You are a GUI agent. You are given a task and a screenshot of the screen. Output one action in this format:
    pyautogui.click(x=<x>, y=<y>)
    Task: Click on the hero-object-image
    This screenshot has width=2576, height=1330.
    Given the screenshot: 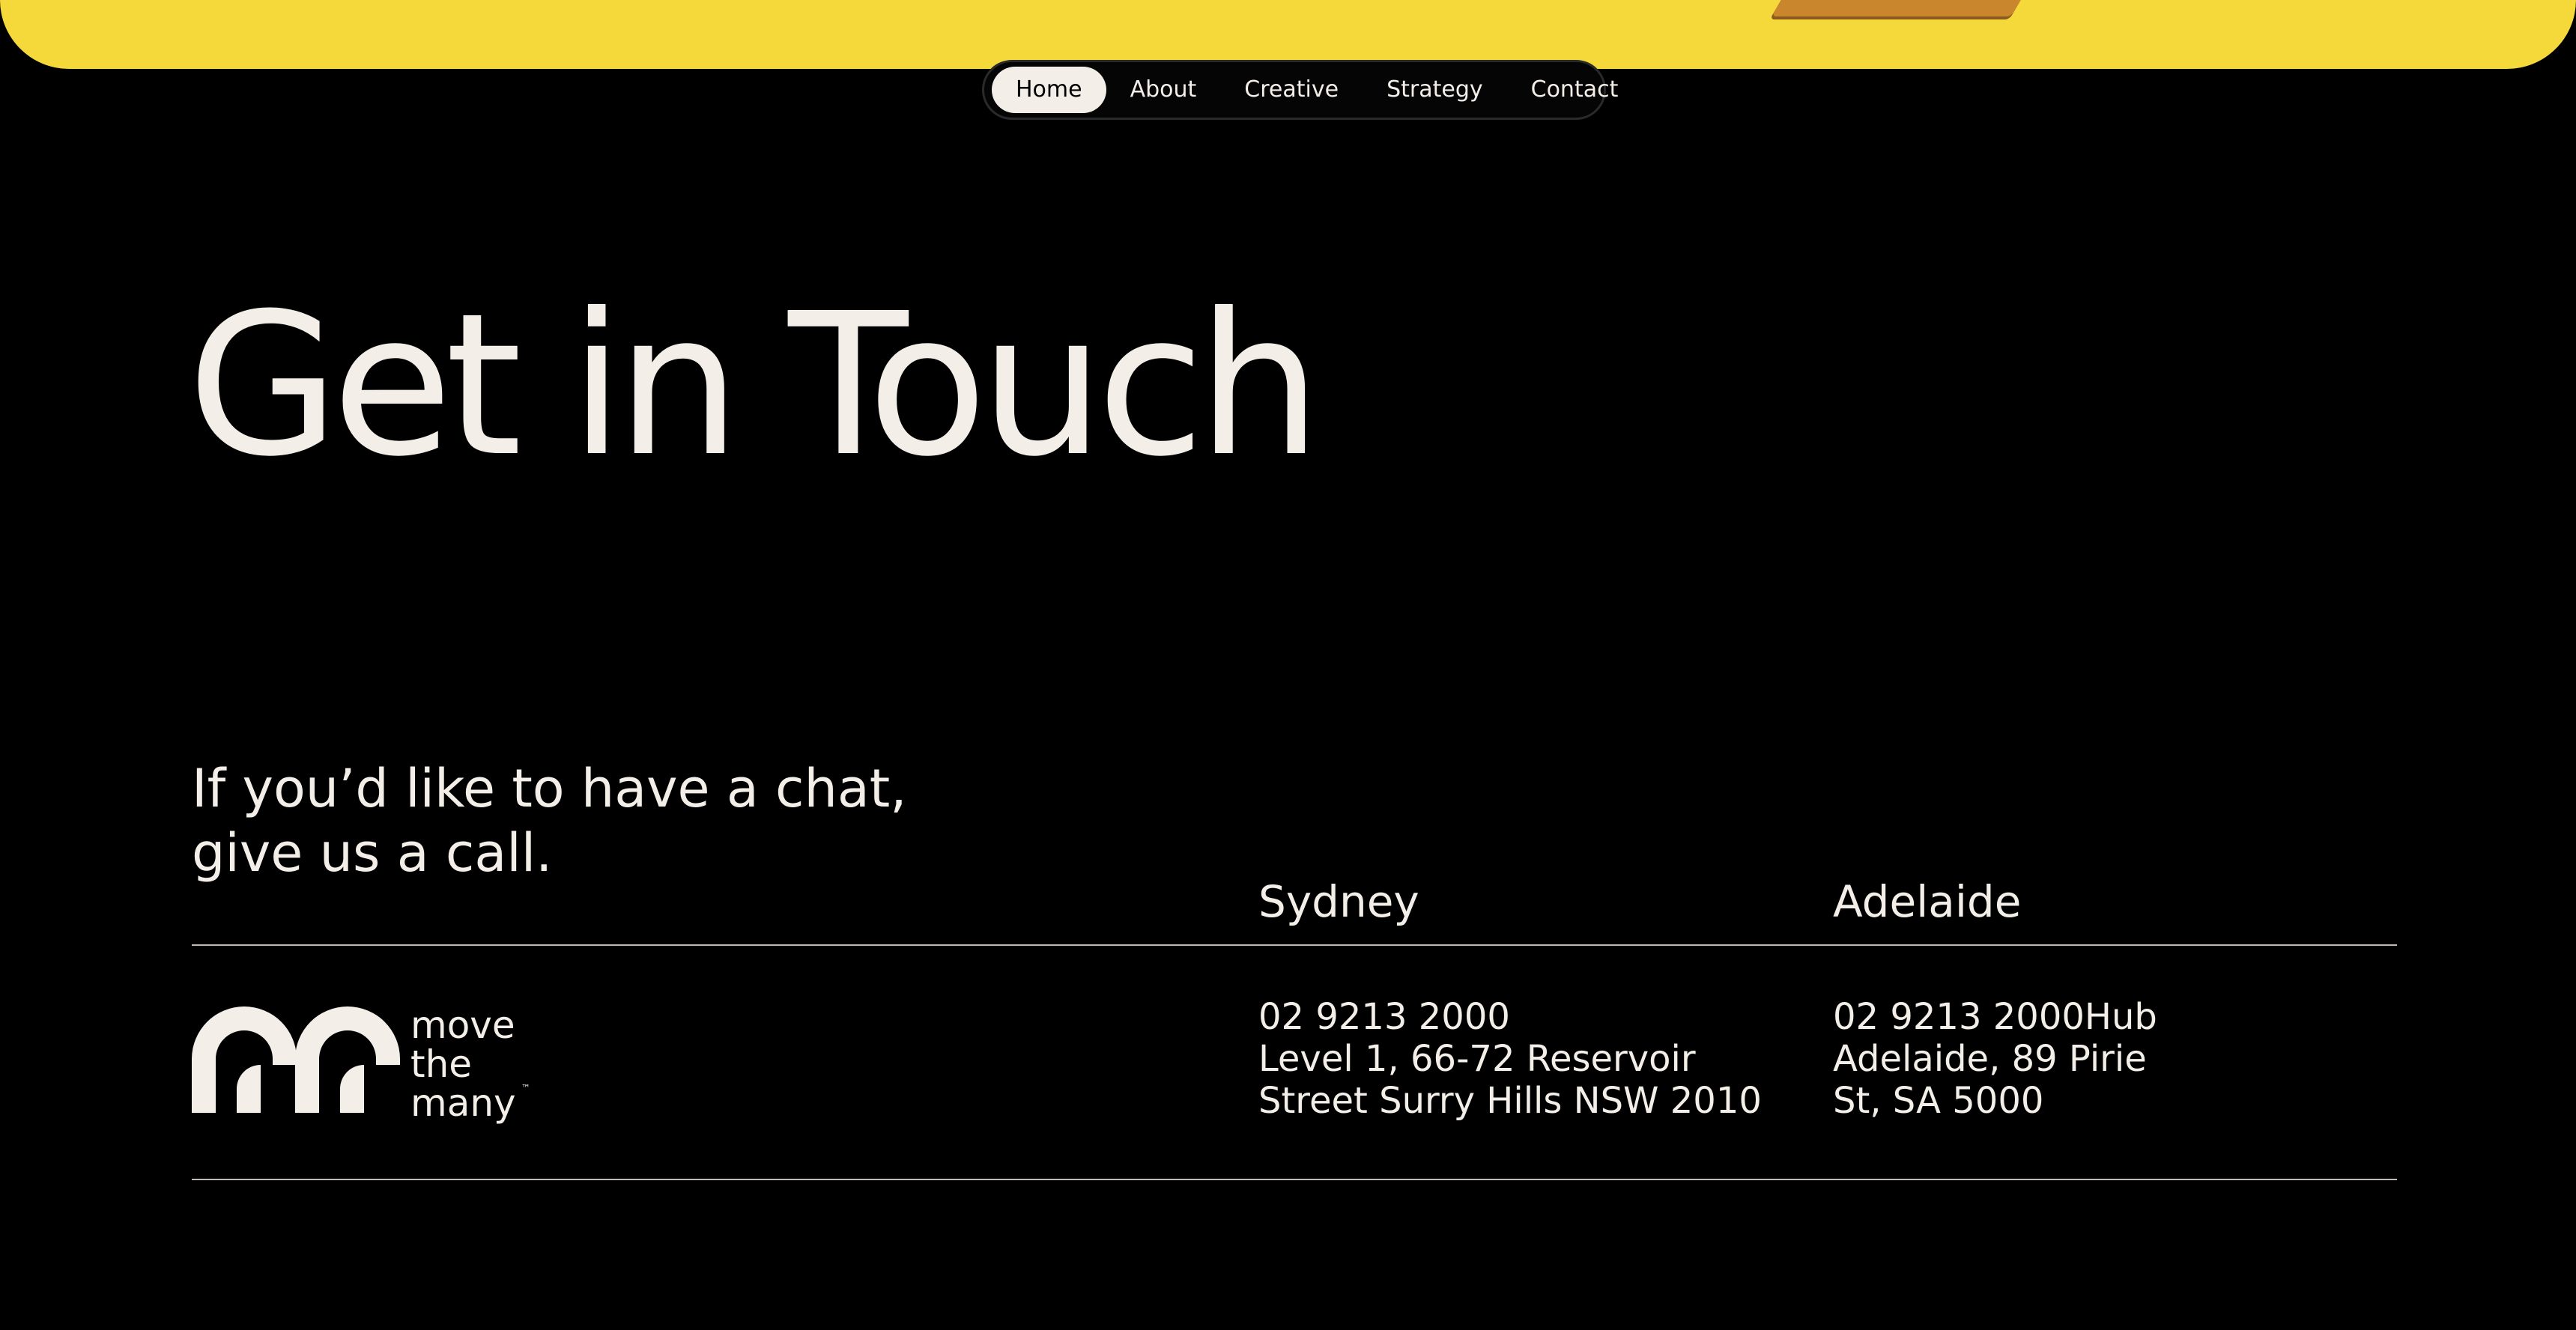 What is the action you would take?
    pyautogui.click(x=1902, y=8)
    